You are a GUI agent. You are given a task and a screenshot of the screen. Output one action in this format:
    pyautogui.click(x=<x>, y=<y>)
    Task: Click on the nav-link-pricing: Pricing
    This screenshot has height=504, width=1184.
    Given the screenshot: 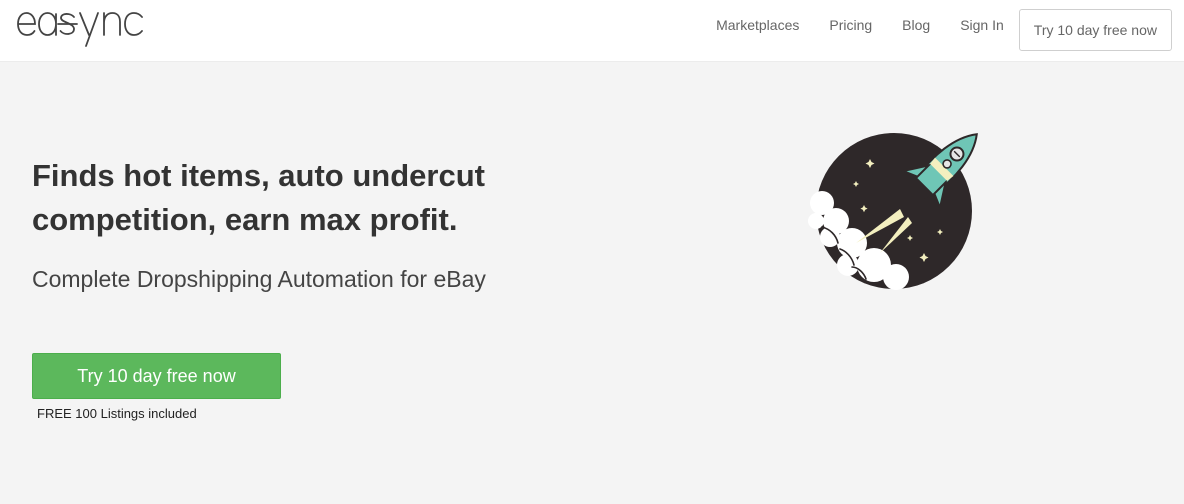 What is the action you would take?
    pyautogui.click(x=850, y=25)
    